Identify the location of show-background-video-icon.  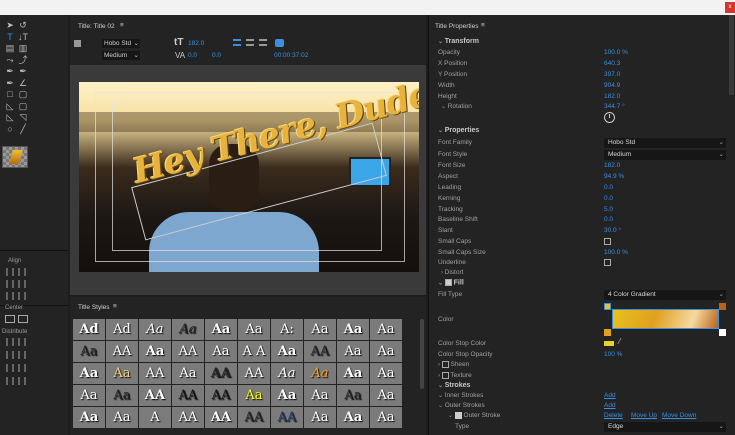
(279, 43).